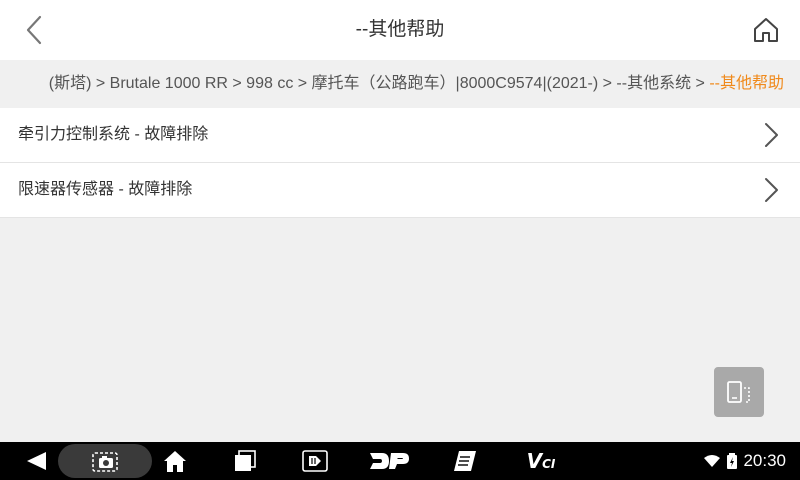 This screenshot has height=480, width=800. I want to click on home-button, so click(766, 30).